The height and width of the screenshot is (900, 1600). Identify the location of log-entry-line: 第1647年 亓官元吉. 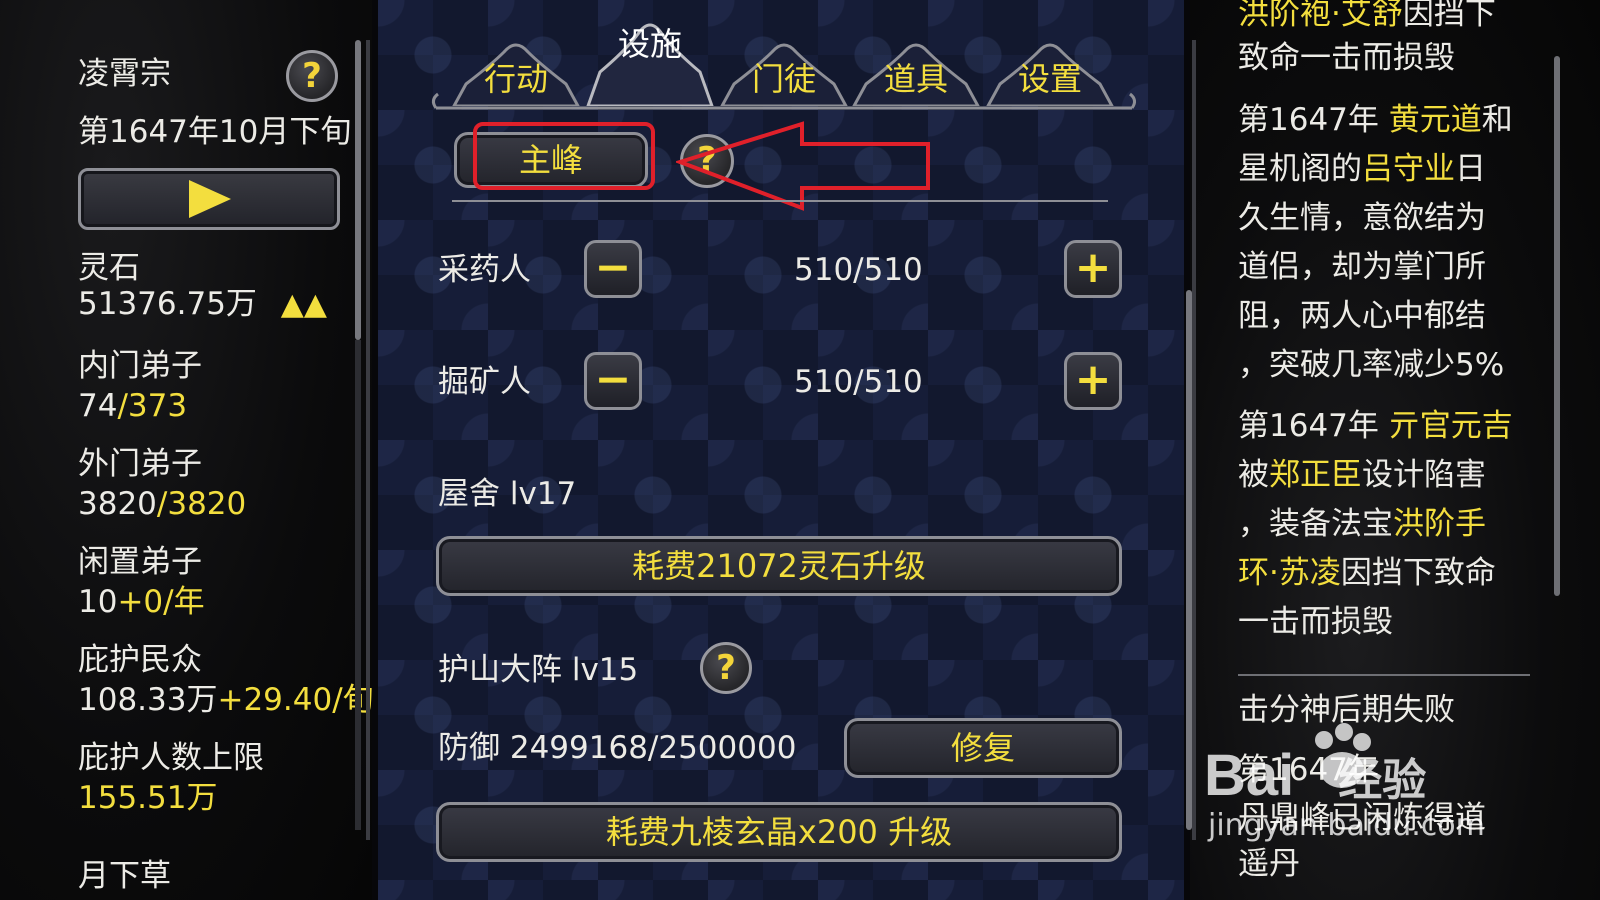
(1375, 426).